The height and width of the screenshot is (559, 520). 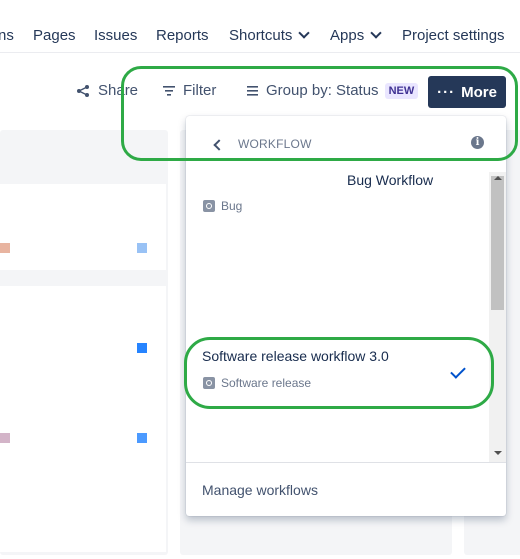 I want to click on nav-item-partial: ns, so click(x=7, y=35).